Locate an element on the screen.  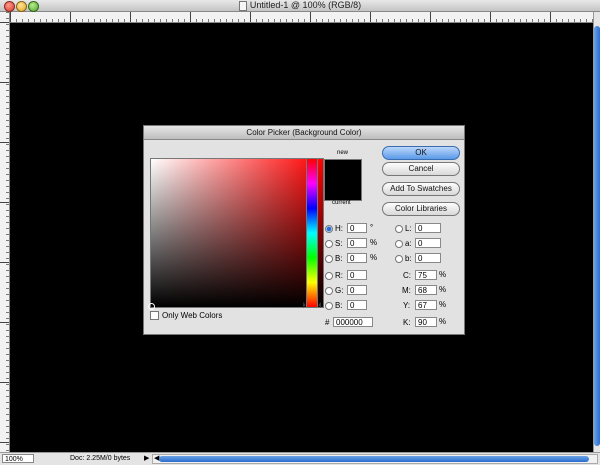
a-channel-radio is located at coordinates (399, 244).